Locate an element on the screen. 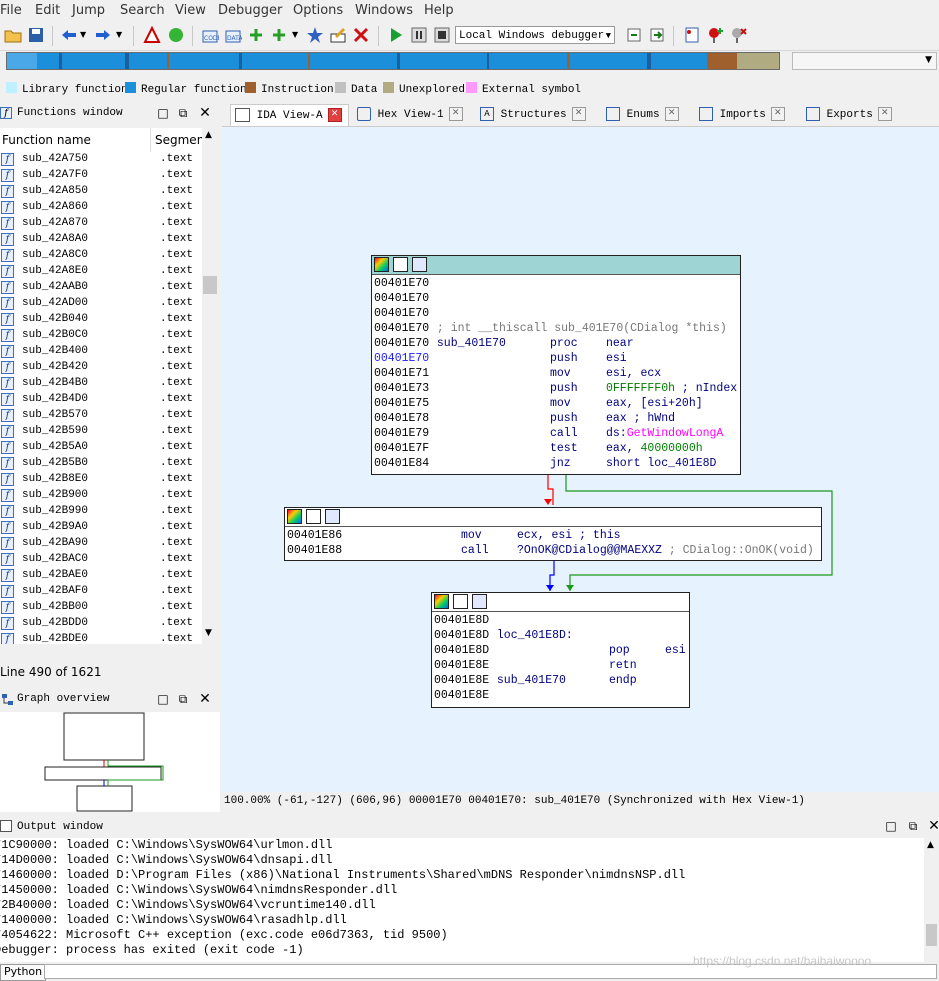 The height and width of the screenshot is (981, 939). add-struct-icon is located at coordinates (279, 35).